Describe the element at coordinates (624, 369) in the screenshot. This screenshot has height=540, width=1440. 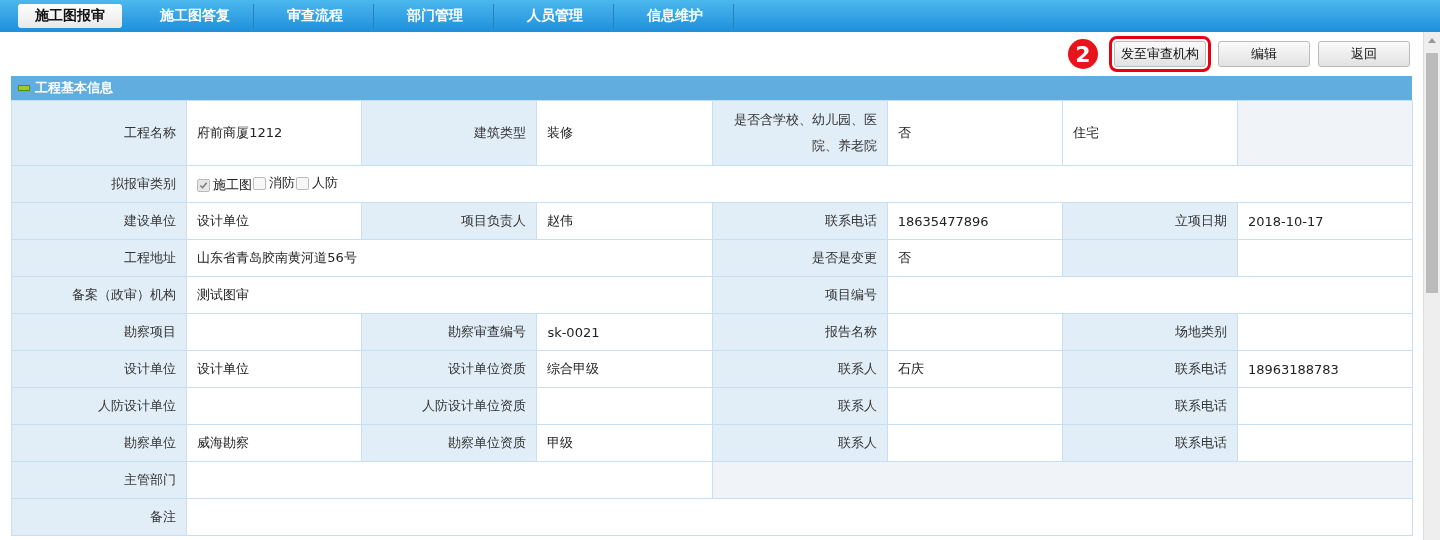
I see `table-cell: 综合甲级` at that location.